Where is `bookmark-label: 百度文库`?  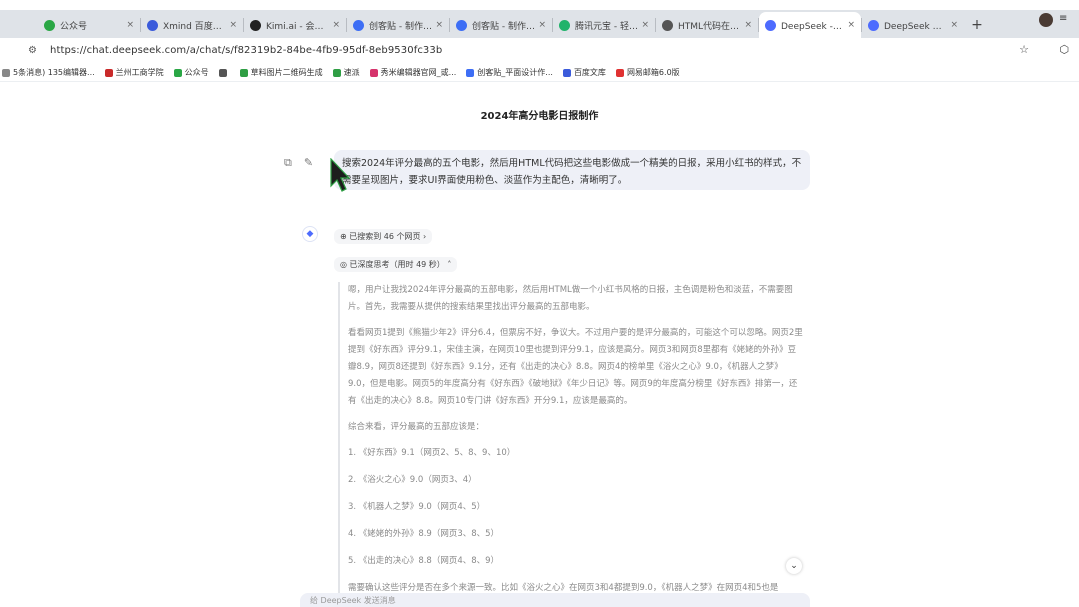
bookmark-label: 百度文库 is located at coordinates (589, 72).